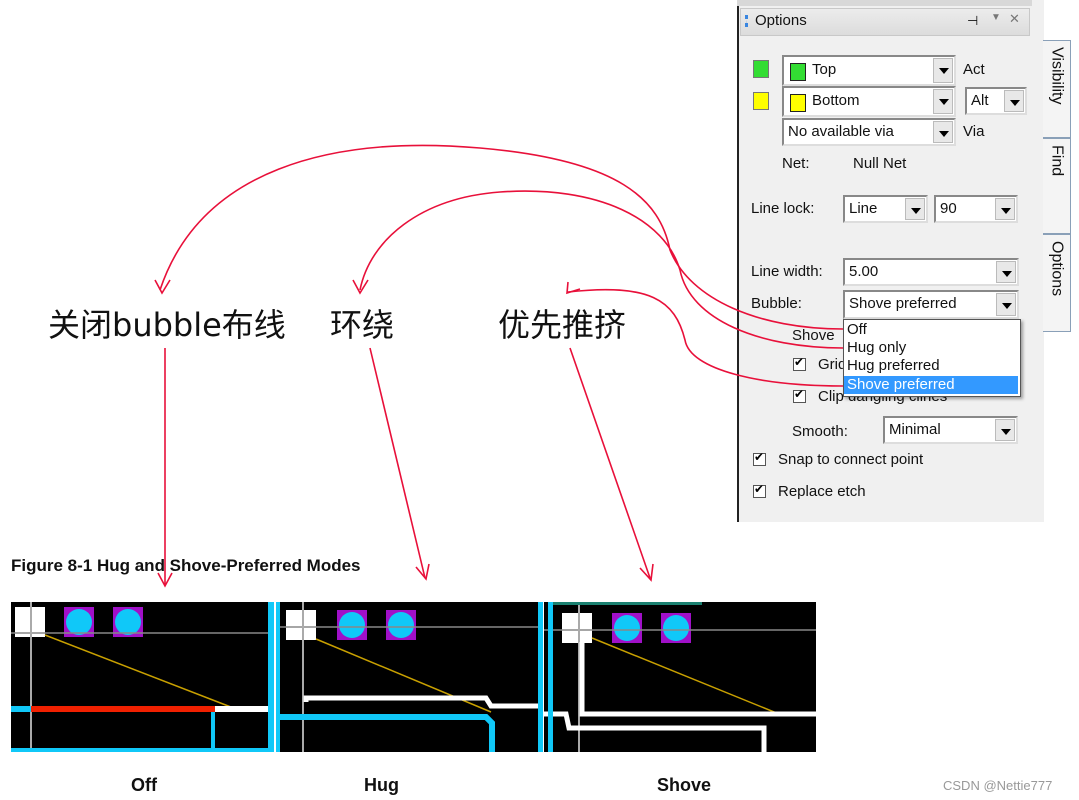 The height and width of the screenshot is (800, 1079). I want to click on close-icon: ✕, so click(1014, 19).